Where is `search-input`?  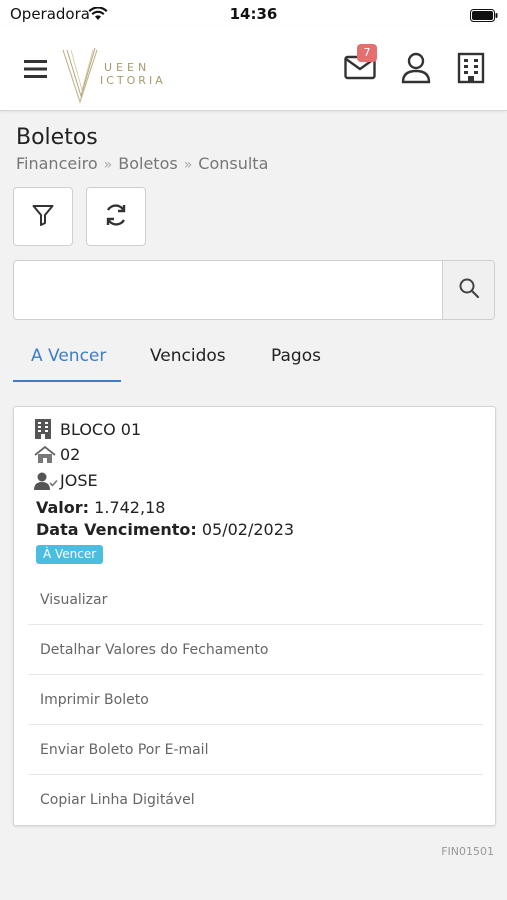 search-input is located at coordinates (229, 290).